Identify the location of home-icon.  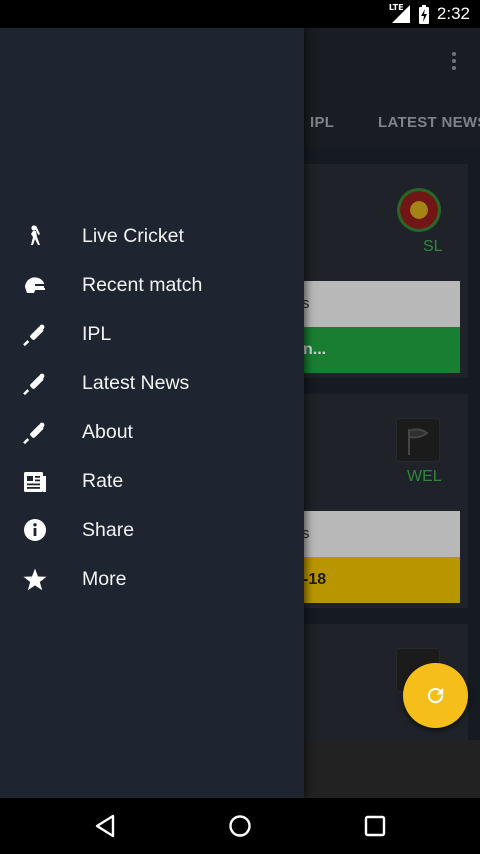
(240, 826).